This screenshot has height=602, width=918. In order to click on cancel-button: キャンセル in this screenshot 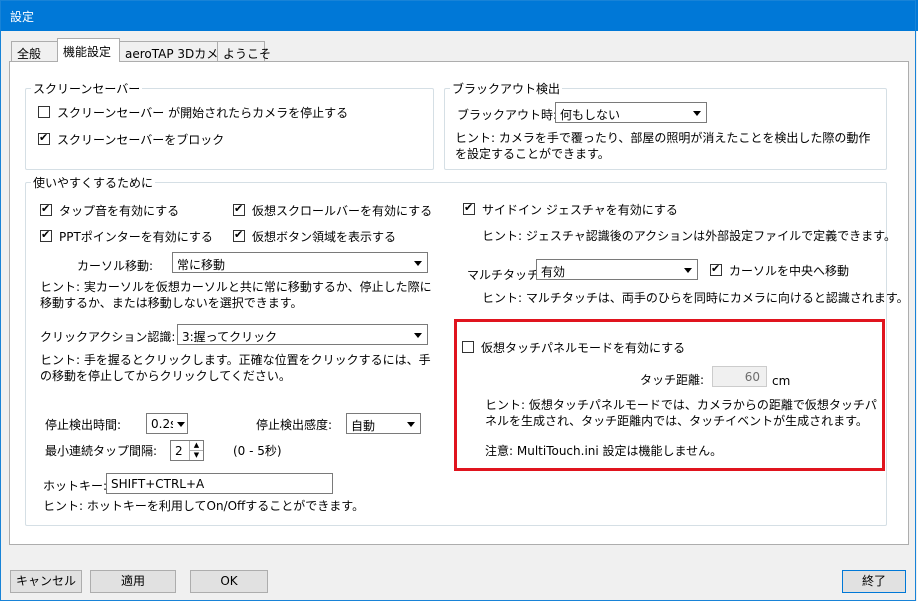, I will do `click(46, 581)`.